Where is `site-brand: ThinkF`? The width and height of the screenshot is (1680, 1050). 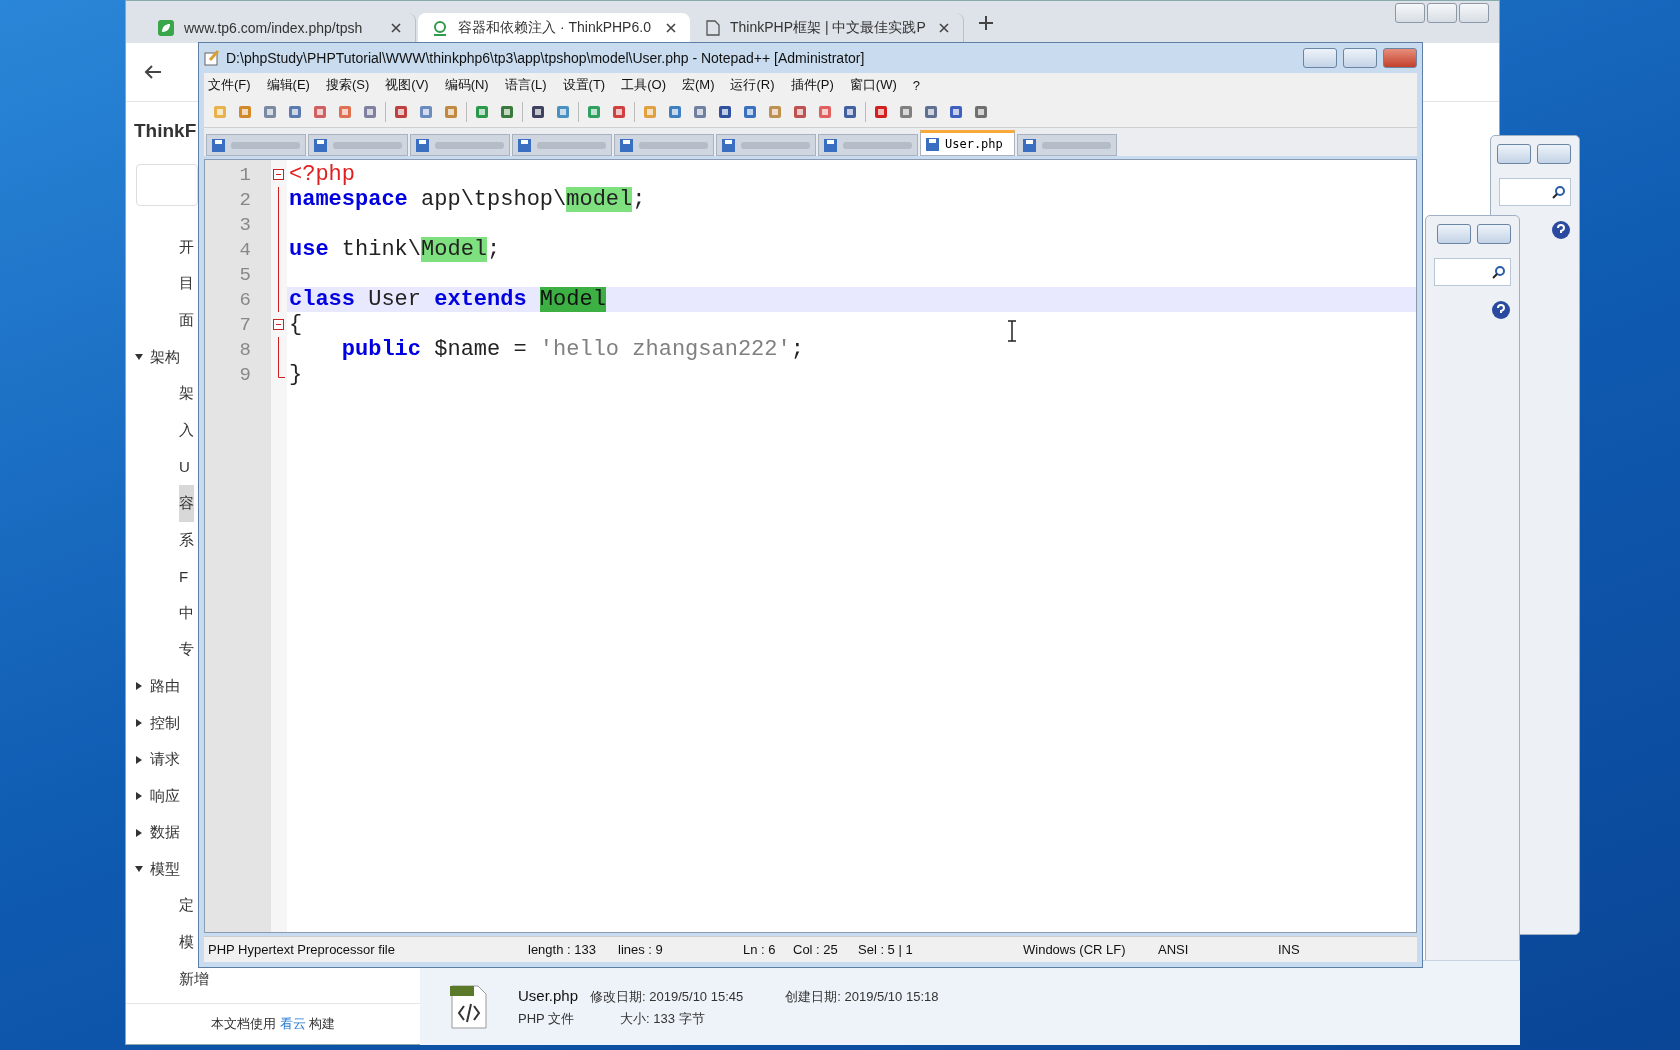
site-brand: ThinkF is located at coordinates (165, 131).